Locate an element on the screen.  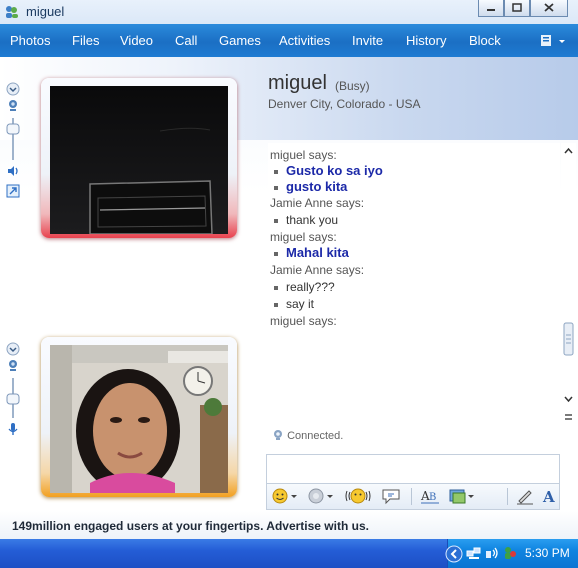
compose-toolbar: A B A is located at coordinates (413, 496).